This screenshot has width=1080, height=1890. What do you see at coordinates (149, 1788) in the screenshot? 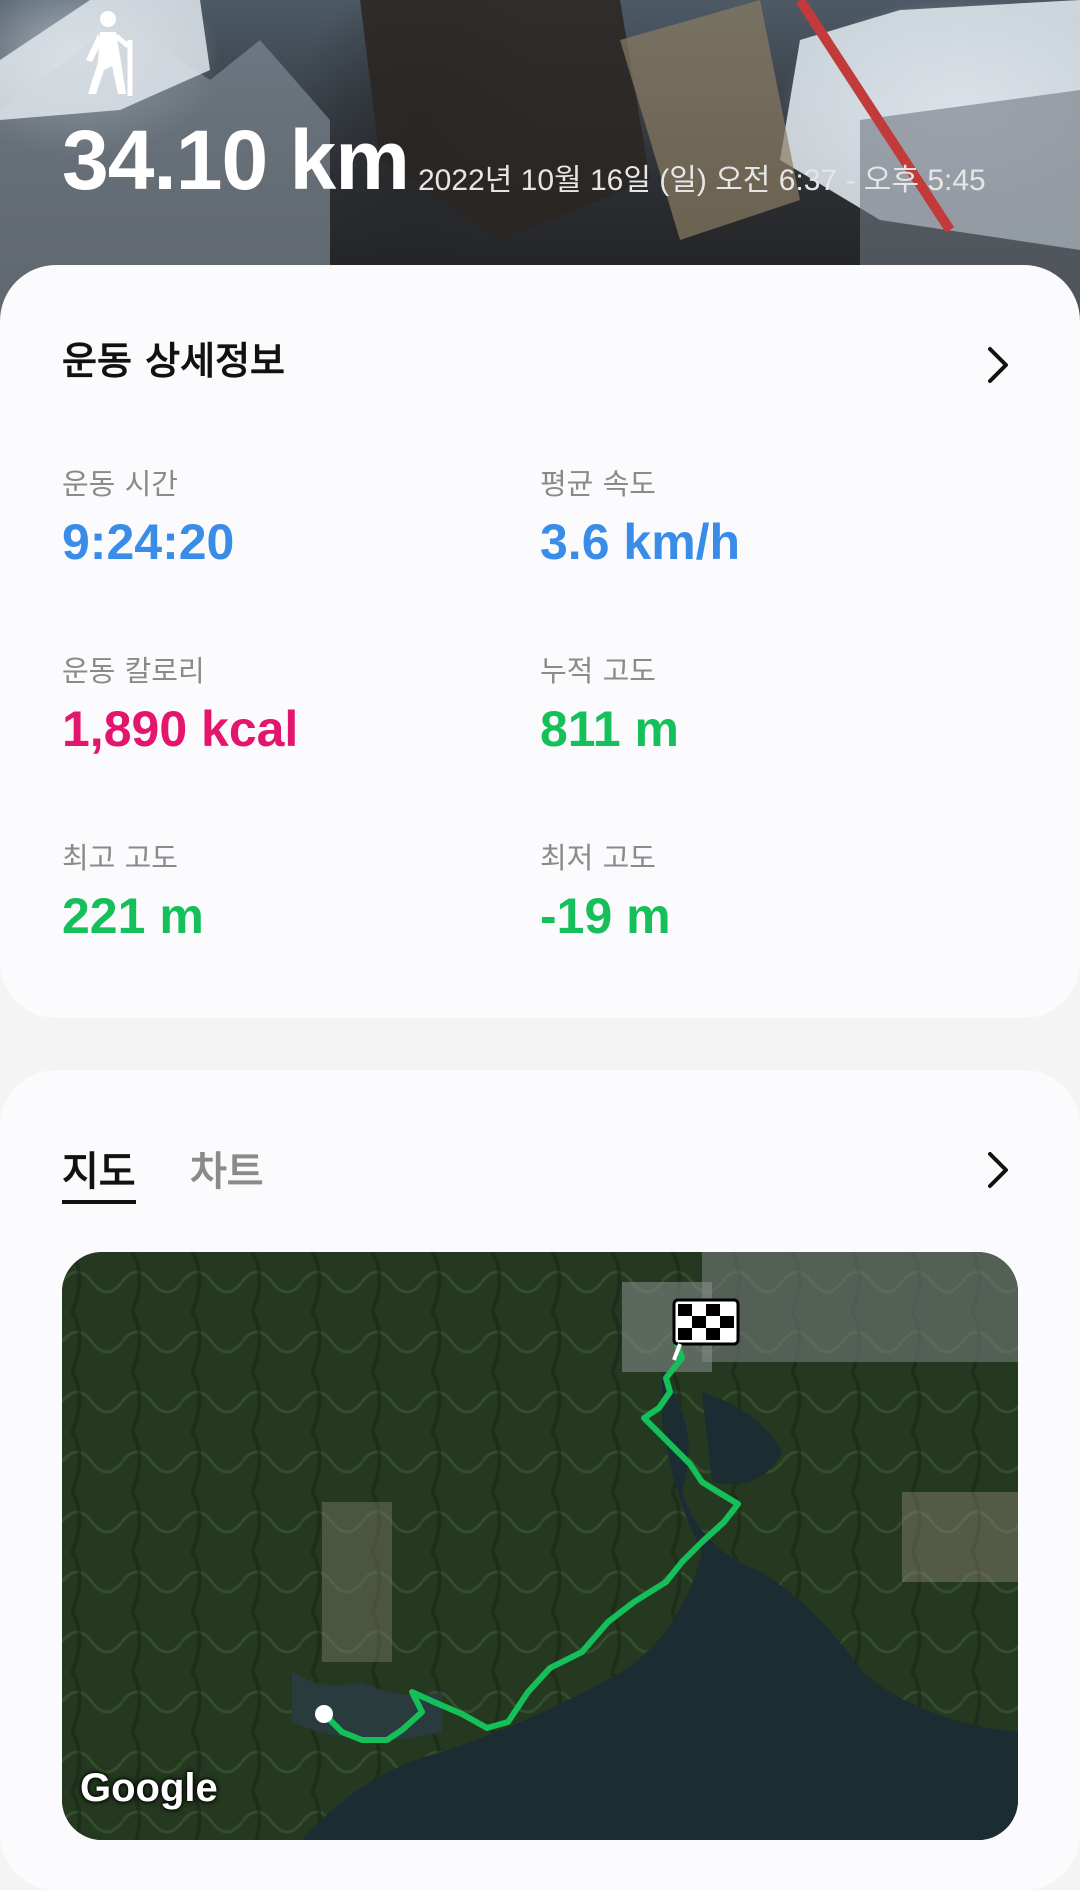
I see `google-logo: Google` at bounding box center [149, 1788].